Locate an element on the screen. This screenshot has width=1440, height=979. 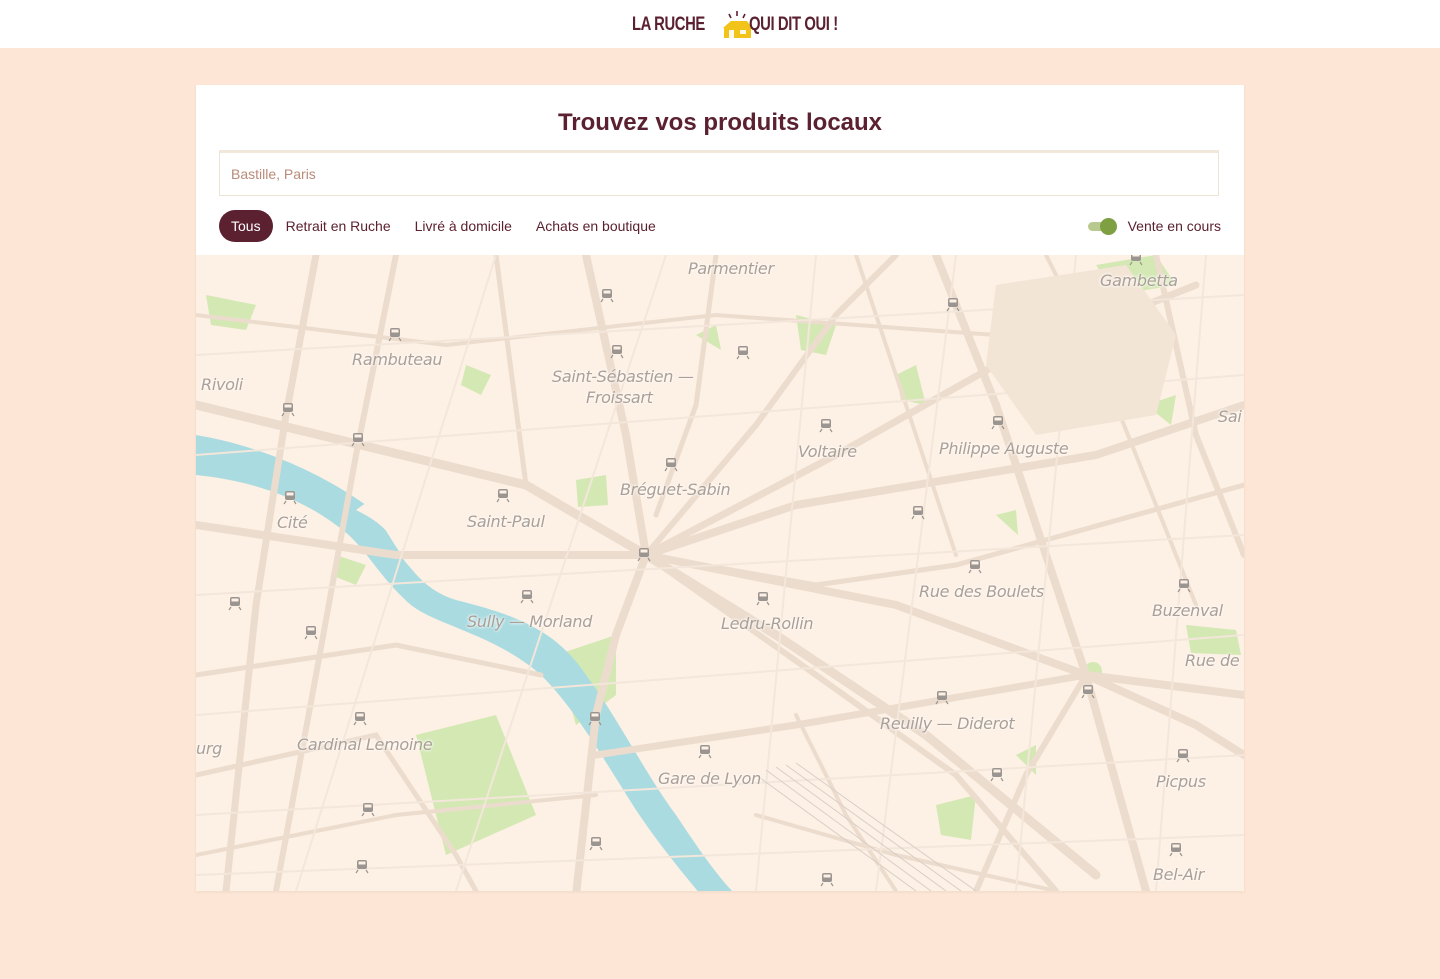
sale-in-progress-label: Vente en cours is located at coordinates (1174, 226).